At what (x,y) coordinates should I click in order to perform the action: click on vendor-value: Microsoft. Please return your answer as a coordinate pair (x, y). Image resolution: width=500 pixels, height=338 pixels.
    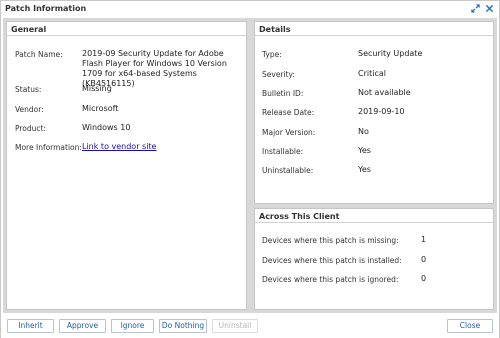
    Looking at the image, I should click on (100, 108).